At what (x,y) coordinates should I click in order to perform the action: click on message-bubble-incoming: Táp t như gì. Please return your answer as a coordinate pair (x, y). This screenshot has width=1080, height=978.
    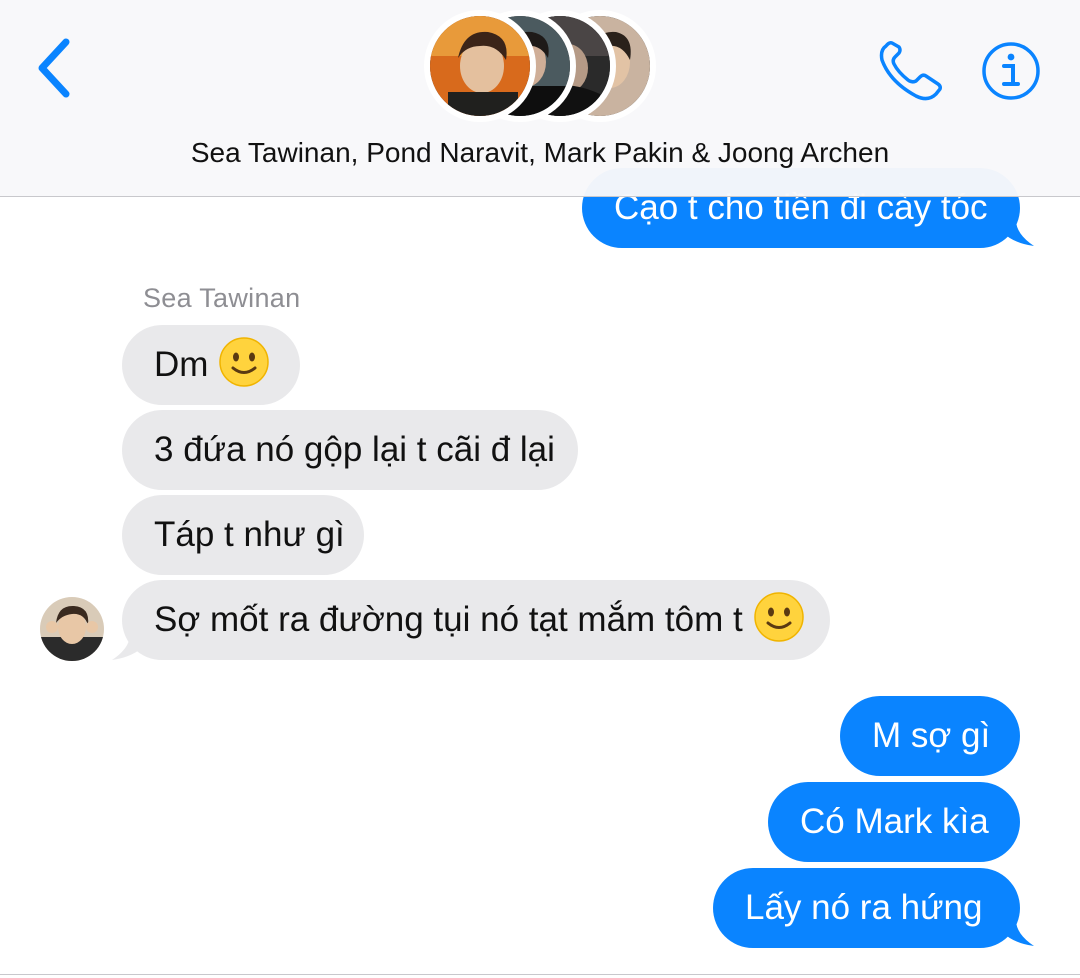
    Looking at the image, I should click on (243, 535).